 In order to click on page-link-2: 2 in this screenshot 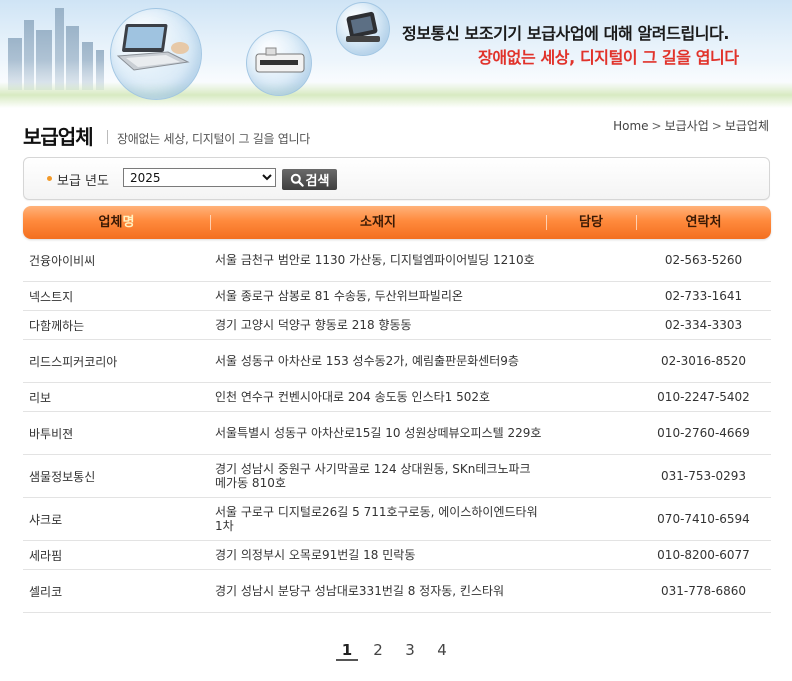, I will do `click(378, 650)`.